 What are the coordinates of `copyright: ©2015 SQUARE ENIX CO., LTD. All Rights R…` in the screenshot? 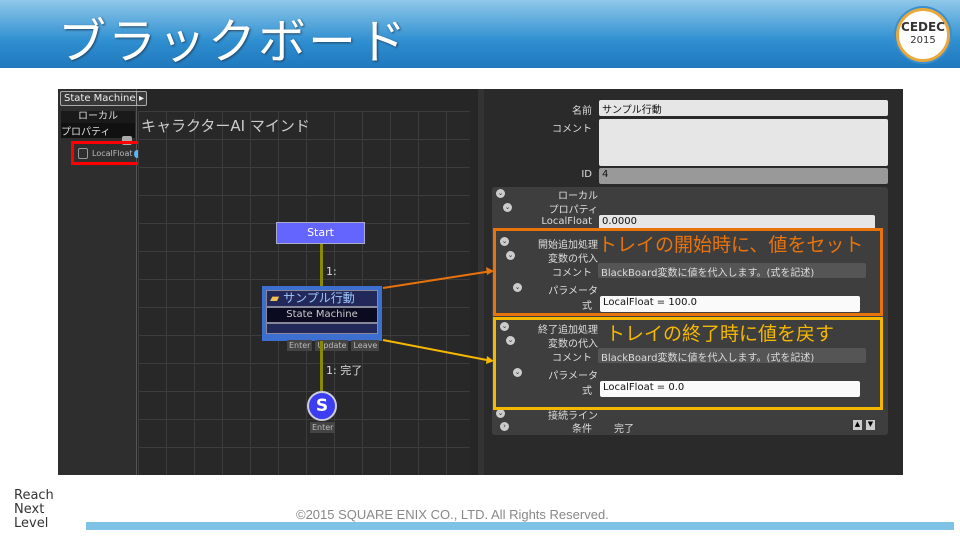 It's located at (452, 514).